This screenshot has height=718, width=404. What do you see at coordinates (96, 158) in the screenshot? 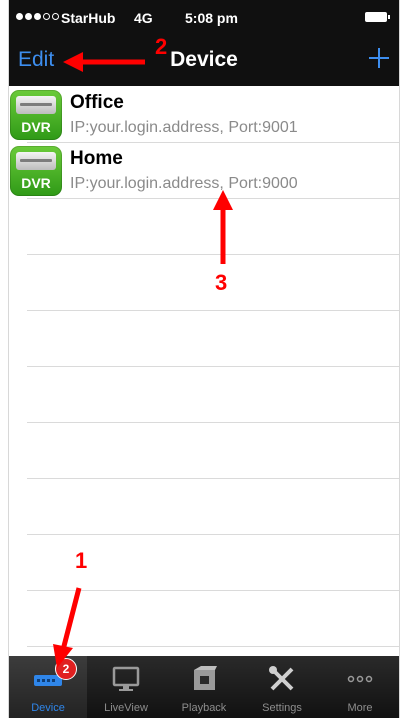
I see `device-name: Home` at bounding box center [96, 158].